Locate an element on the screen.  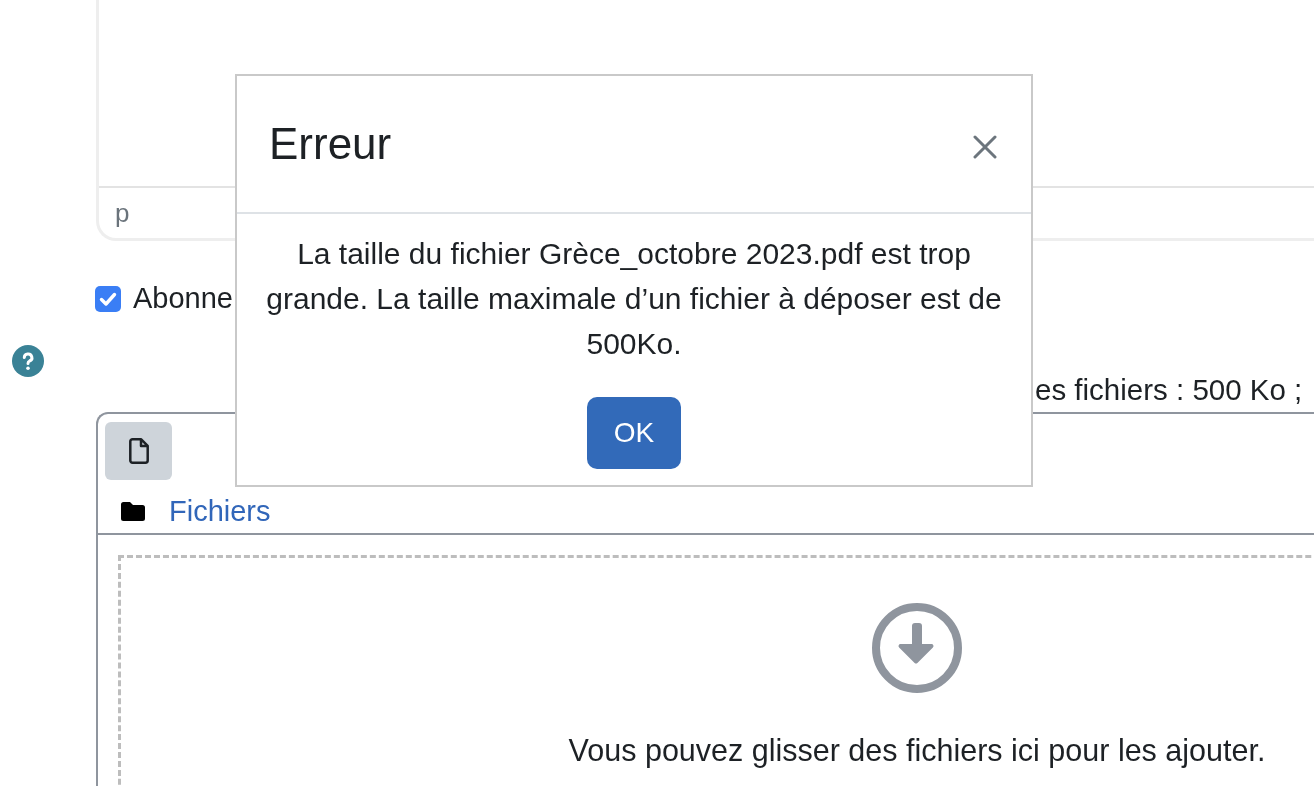
checkbox is located at coordinates (108, 298).